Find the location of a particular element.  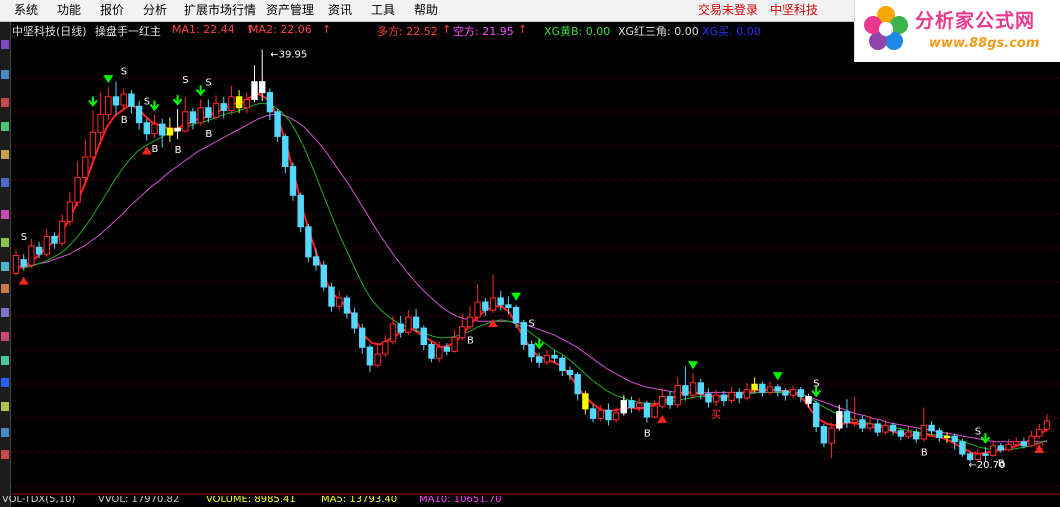

signal-s-label: S is located at coordinates (208, 82).